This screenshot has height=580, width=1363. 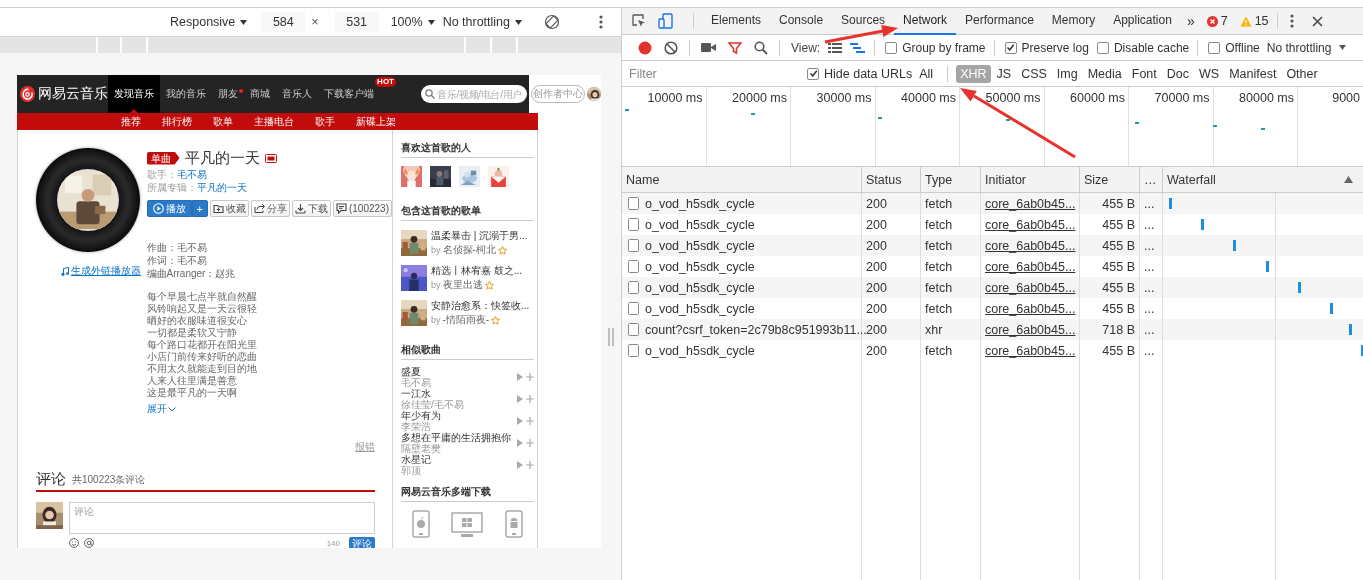 I want to click on user-avatar, so click(x=594, y=94).